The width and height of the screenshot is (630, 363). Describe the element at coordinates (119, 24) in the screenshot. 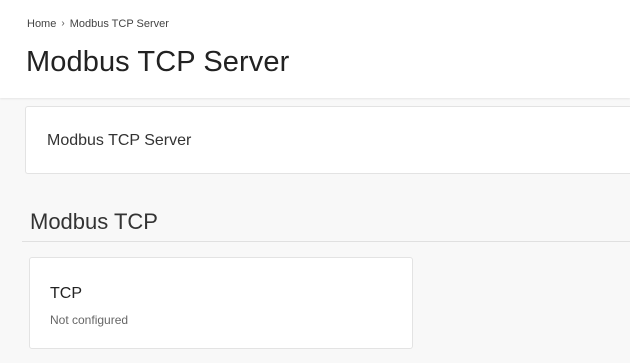

I see `breadcrumb-current: Modbus TCP Server` at that location.